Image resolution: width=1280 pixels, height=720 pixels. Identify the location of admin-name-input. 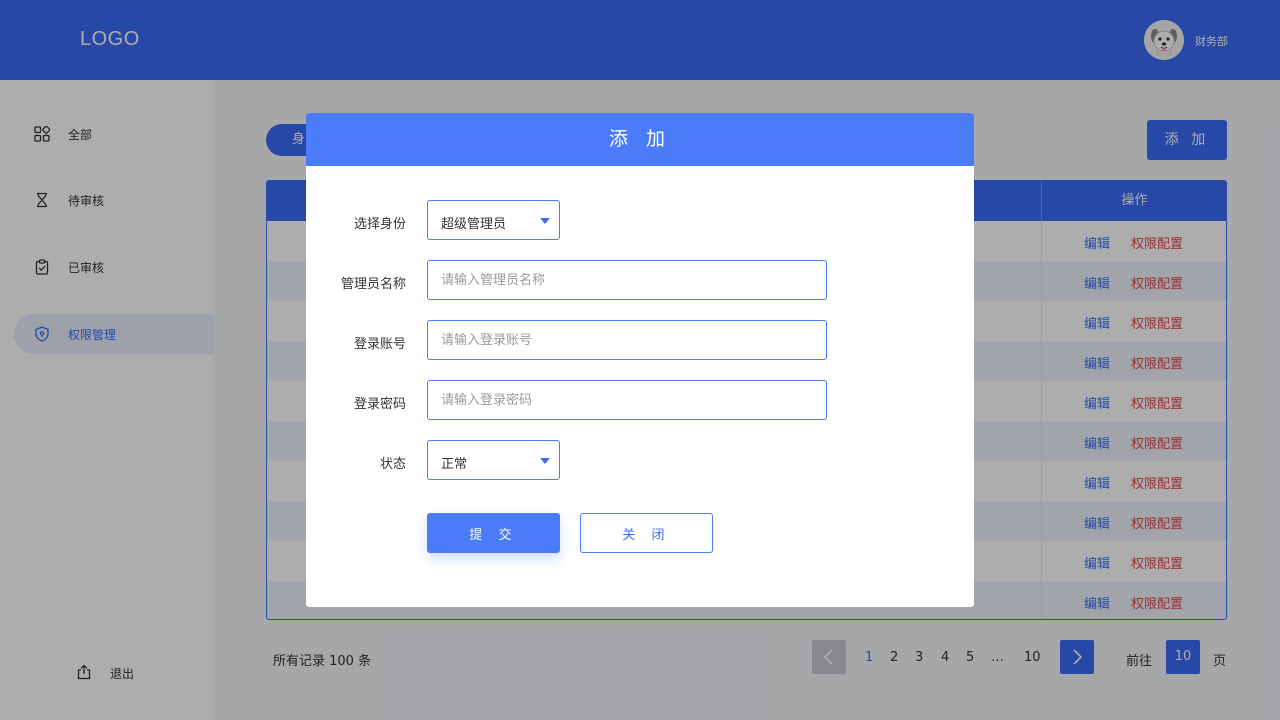
(627, 280).